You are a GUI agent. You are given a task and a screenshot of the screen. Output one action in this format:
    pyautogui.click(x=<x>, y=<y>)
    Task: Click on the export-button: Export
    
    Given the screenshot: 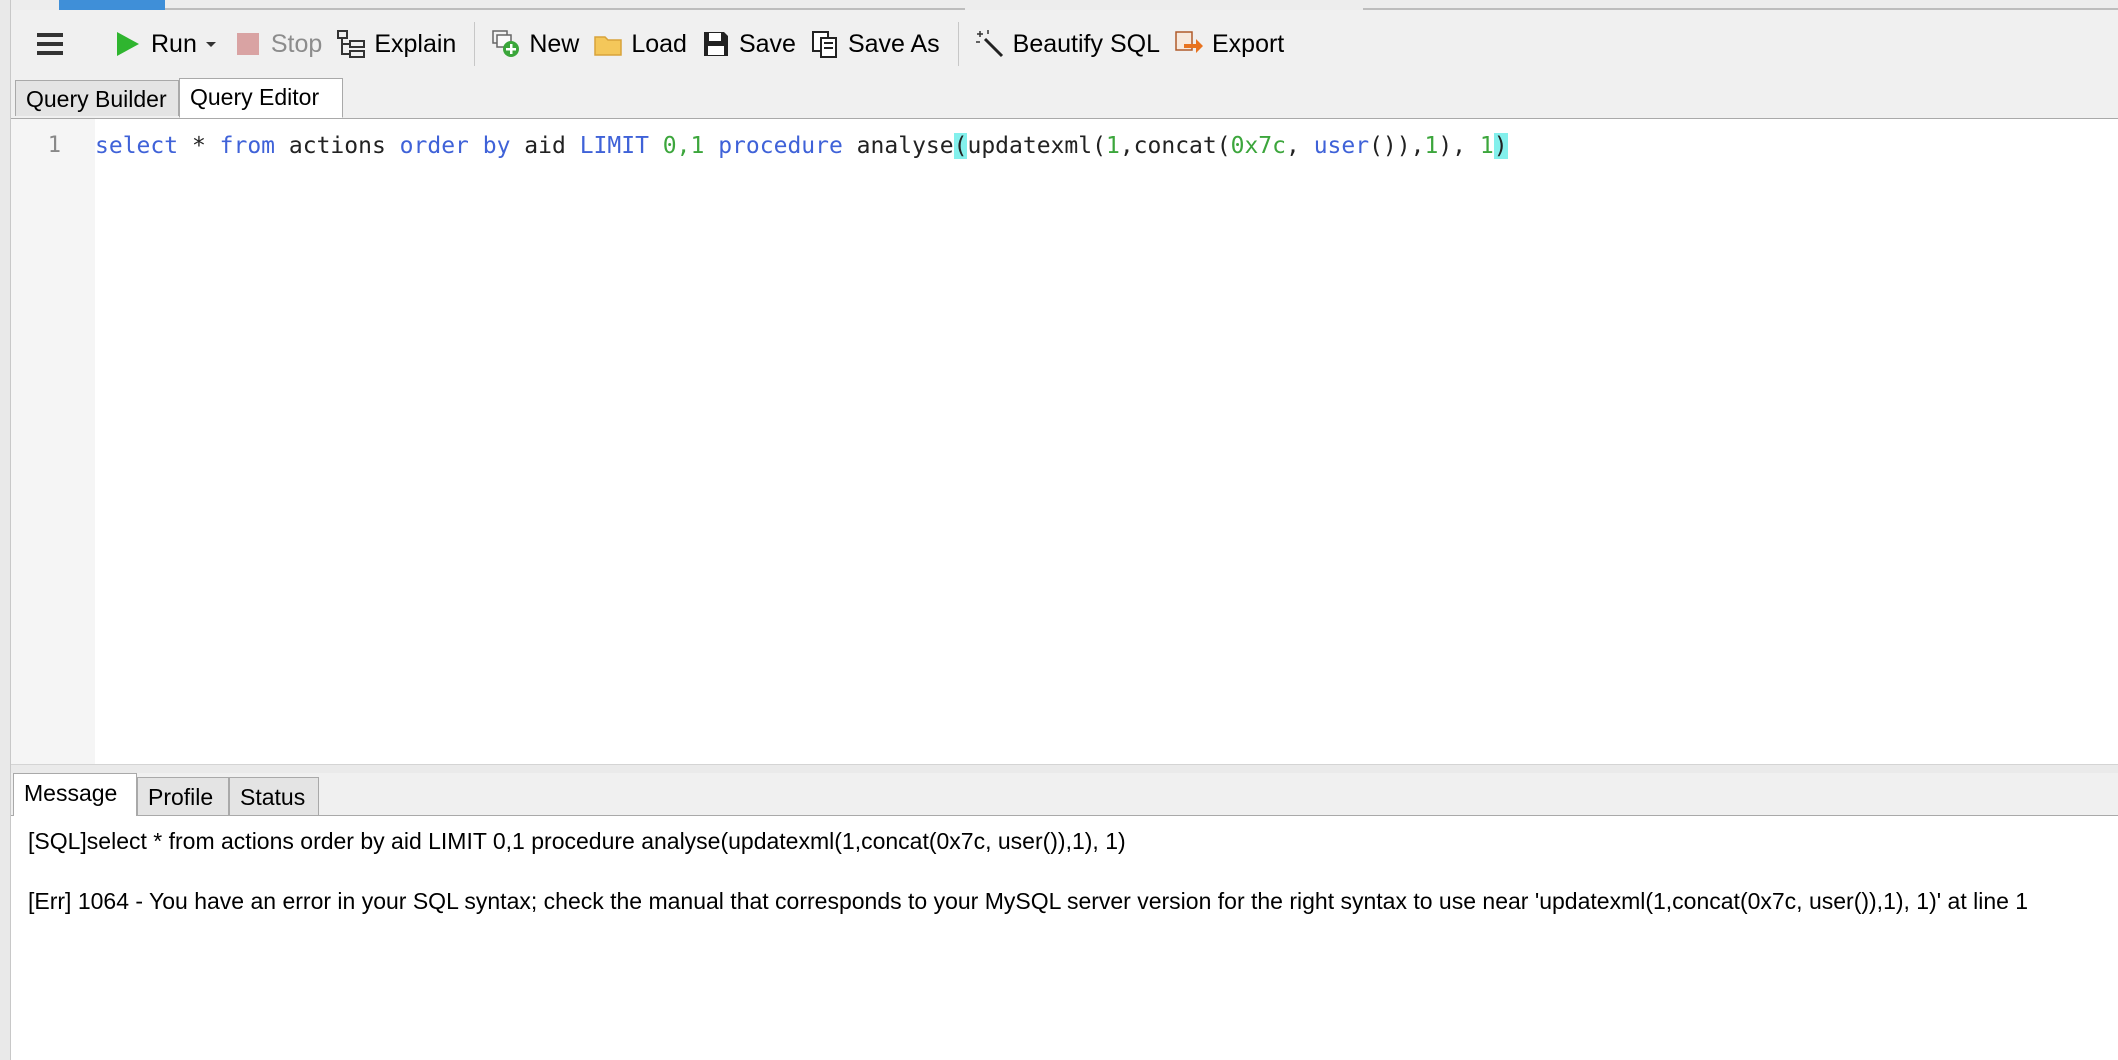 What is the action you would take?
    pyautogui.click(x=1229, y=44)
    